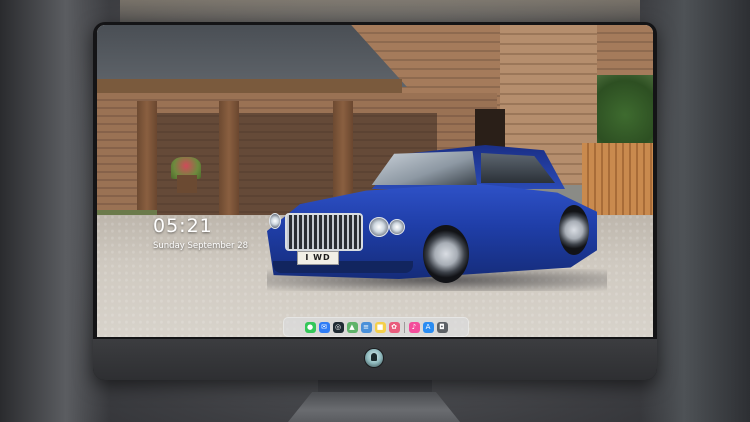  I want to click on reminders-icon: ■, so click(380, 327).